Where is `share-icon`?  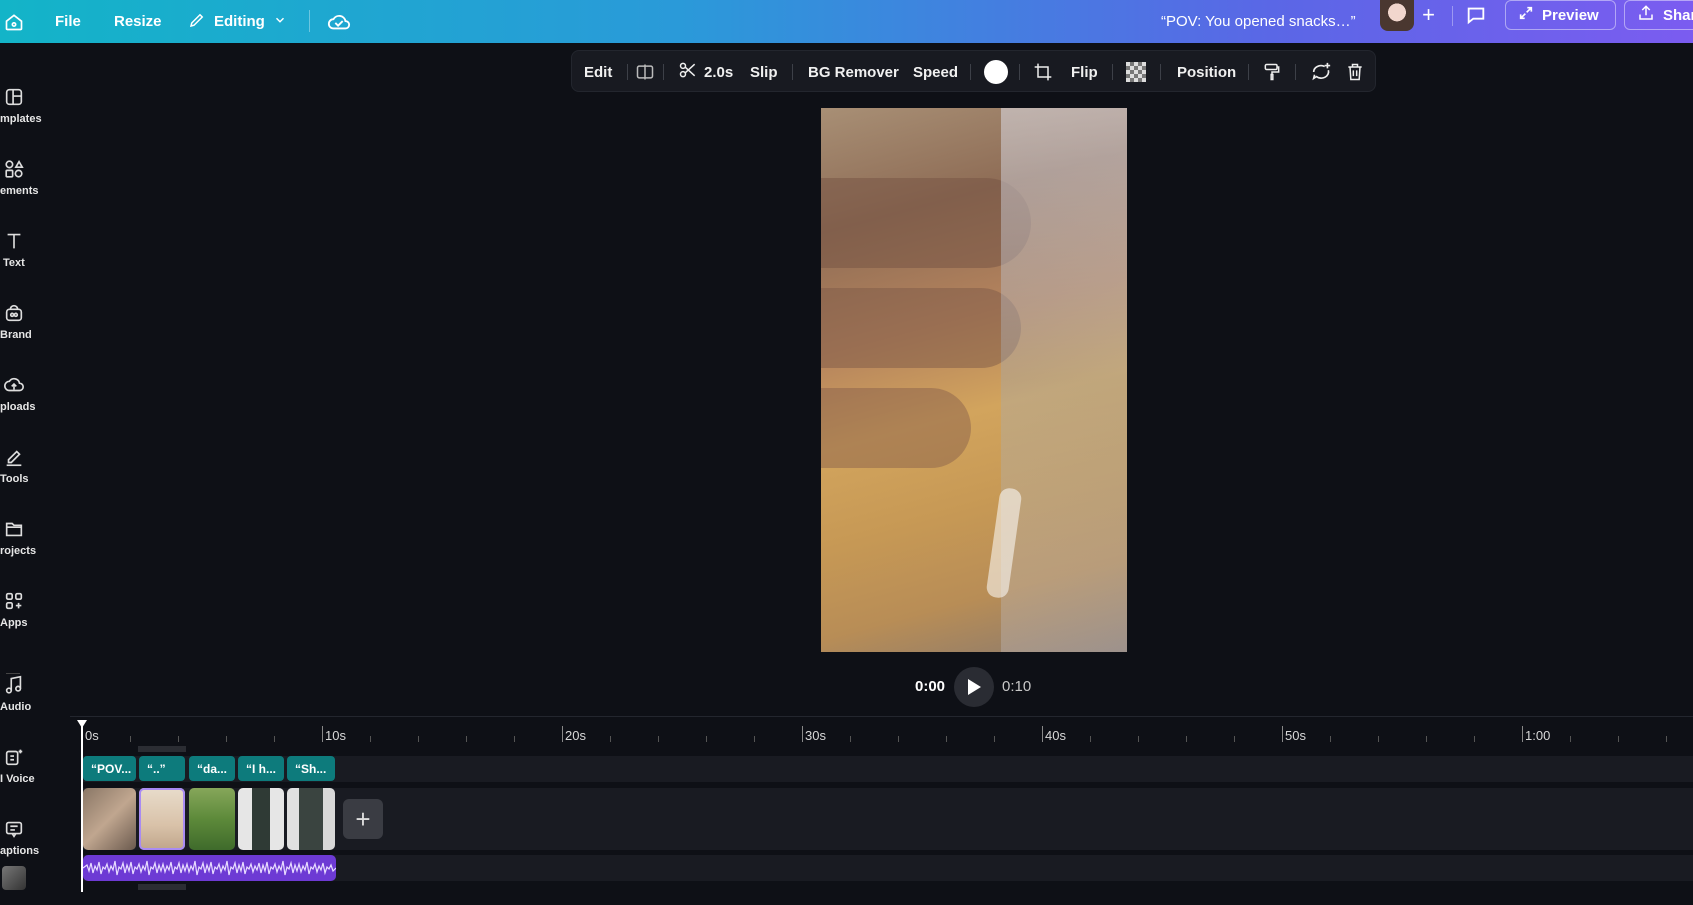 share-icon is located at coordinates (1646, 15).